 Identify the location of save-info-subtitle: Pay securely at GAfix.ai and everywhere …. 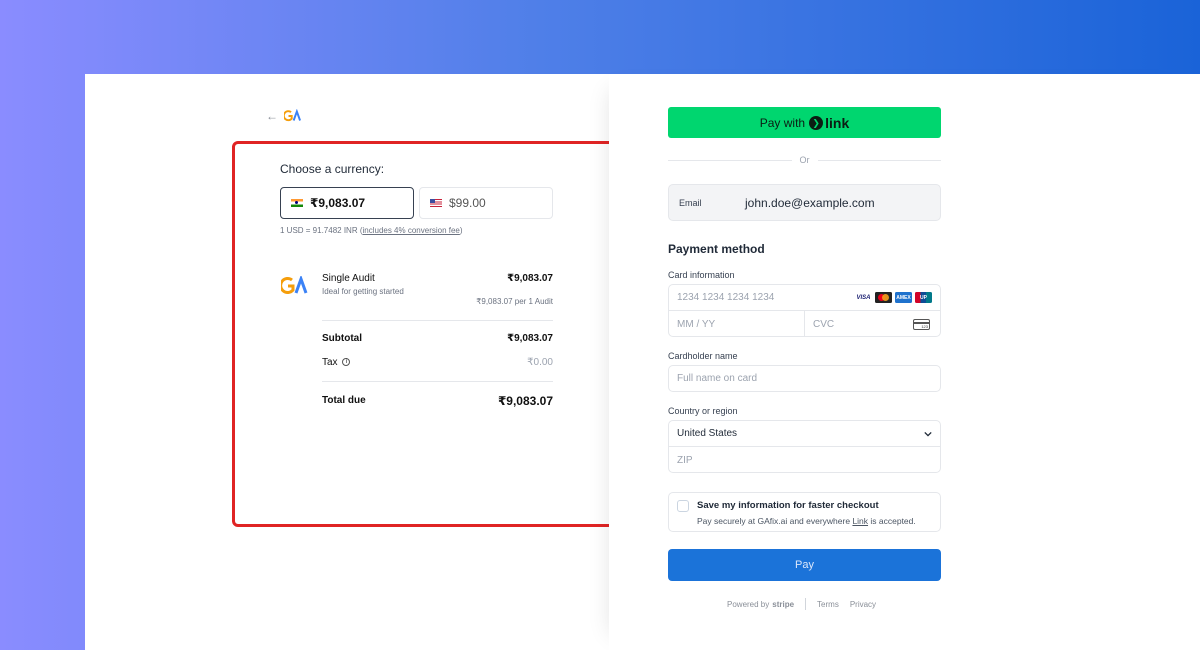
(806, 521).